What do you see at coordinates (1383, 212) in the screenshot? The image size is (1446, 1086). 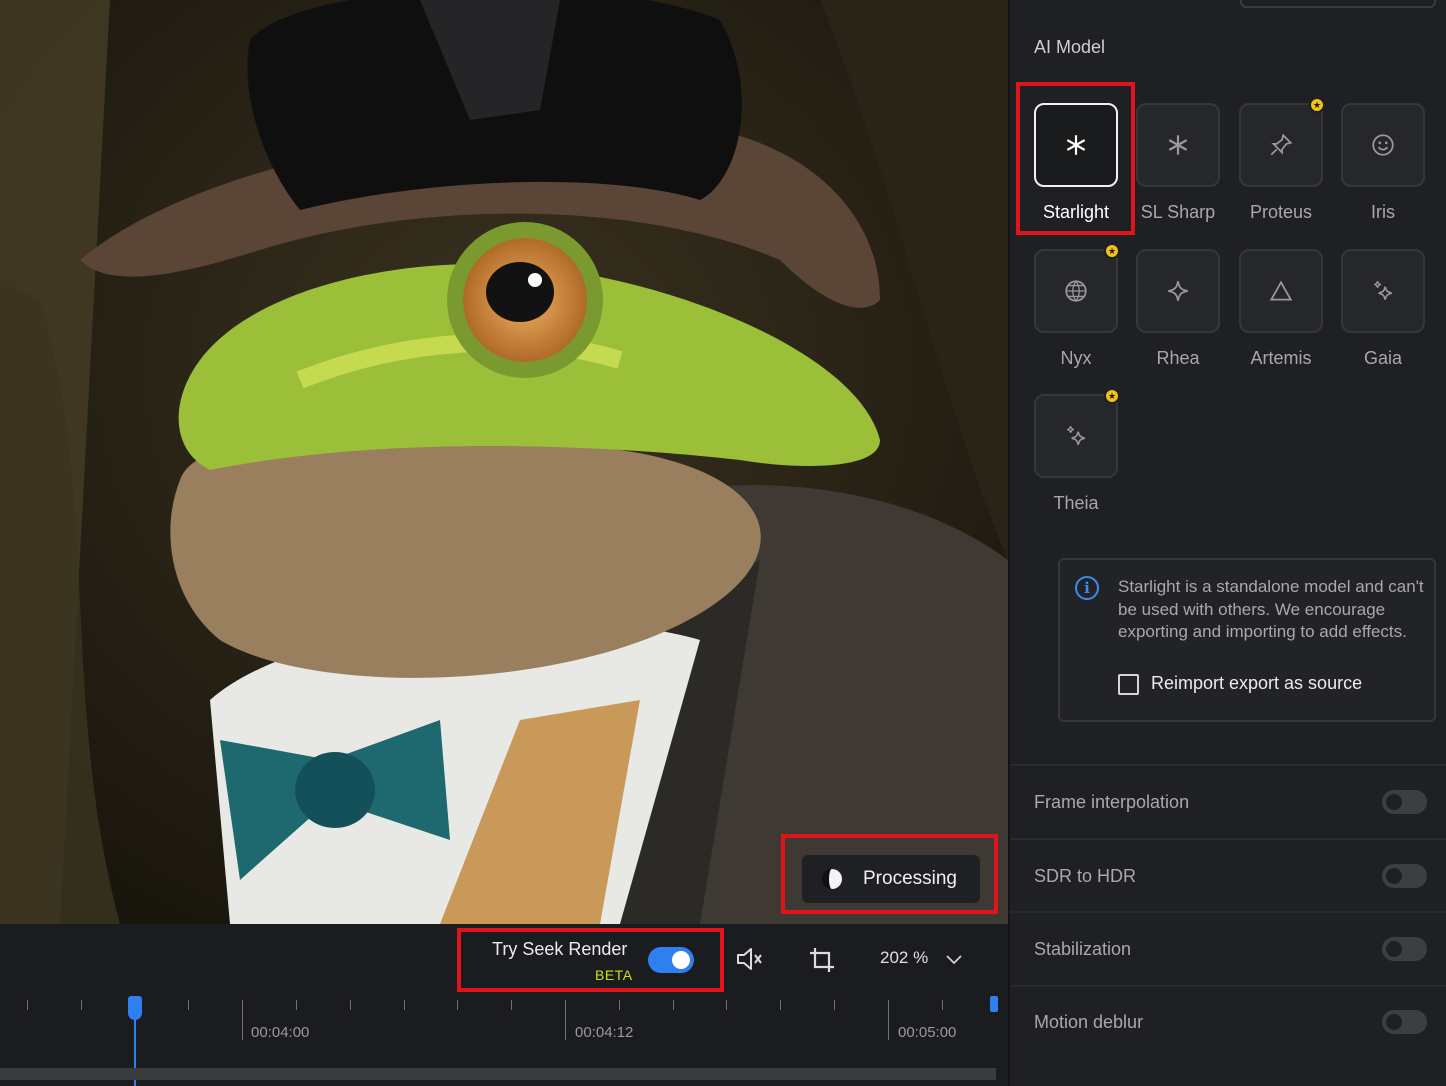 I see `model-iris-label: Iris` at bounding box center [1383, 212].